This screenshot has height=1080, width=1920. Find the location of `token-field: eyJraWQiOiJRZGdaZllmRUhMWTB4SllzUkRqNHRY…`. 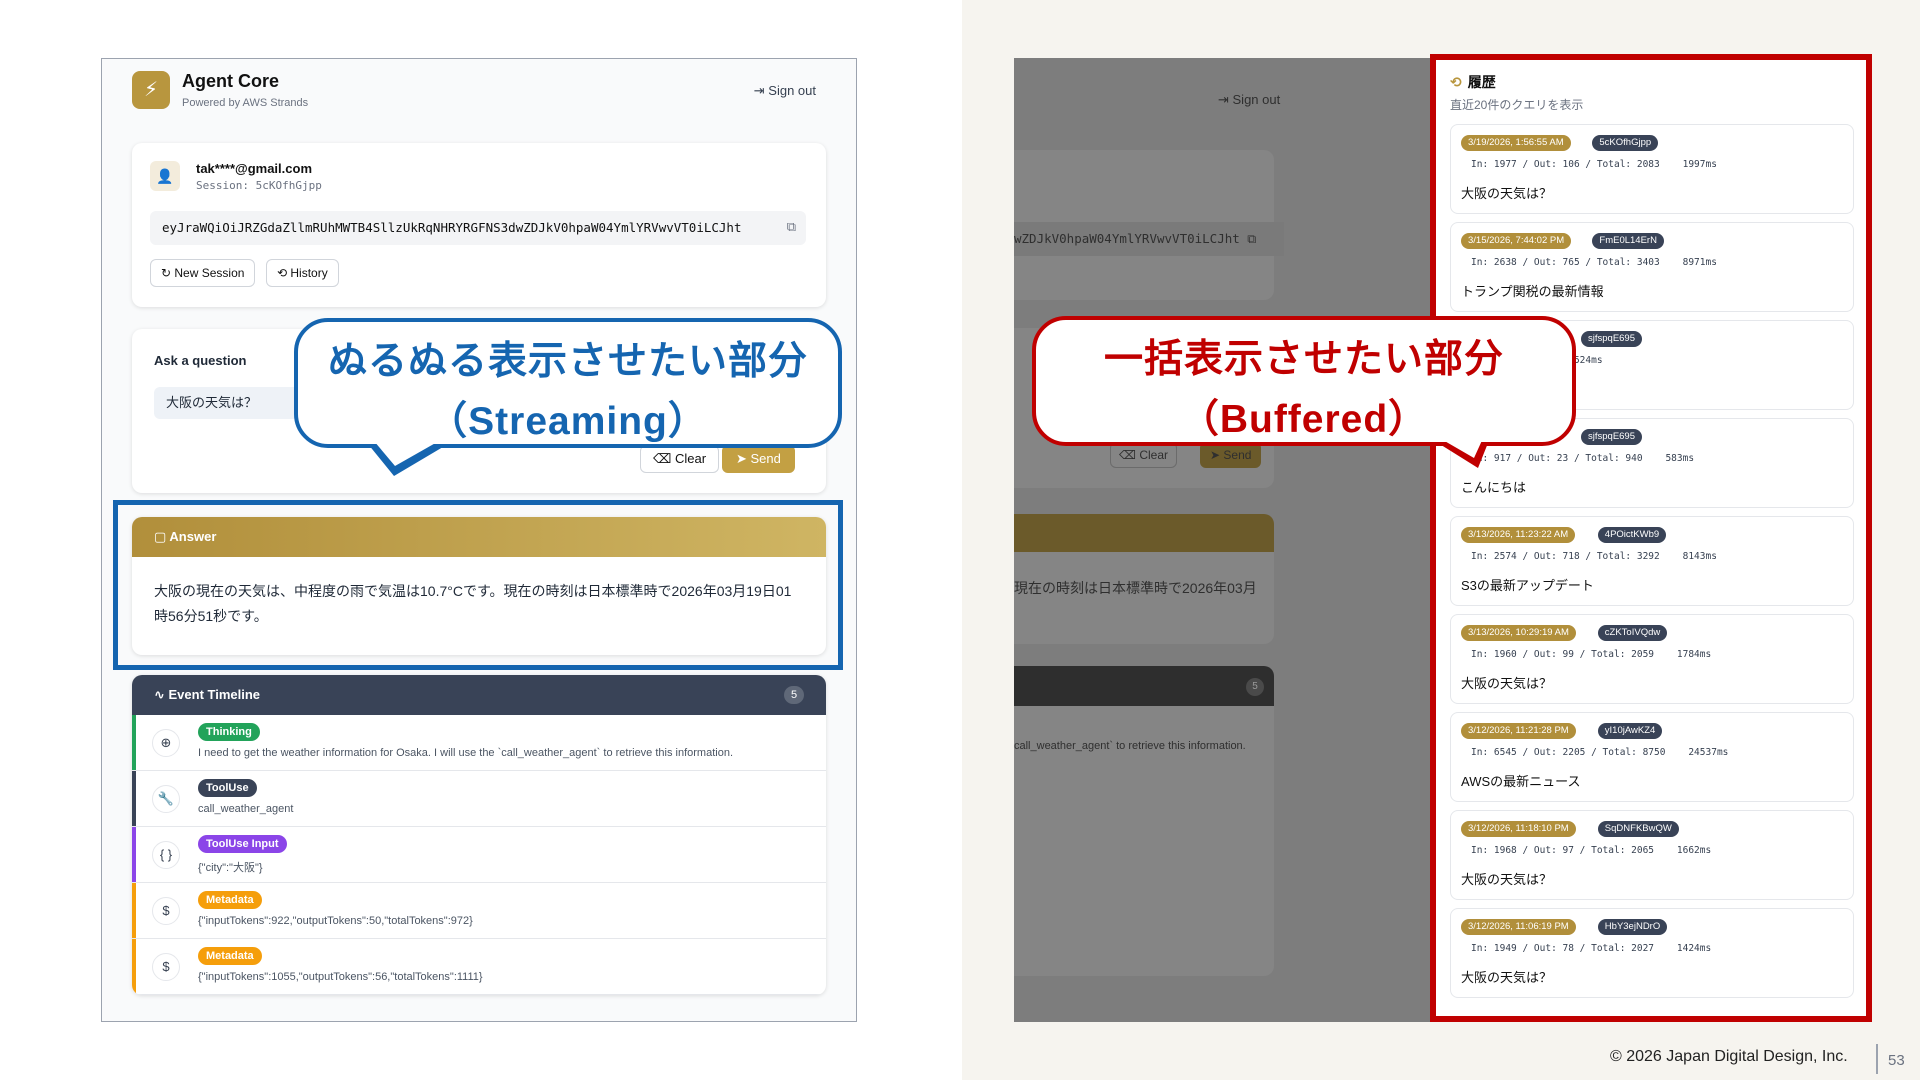

token-field: eyJraWQiOiJRZGdaZllmRUhMWTB4SllzUkRqNHRY… is located at coordinates (478, 228).